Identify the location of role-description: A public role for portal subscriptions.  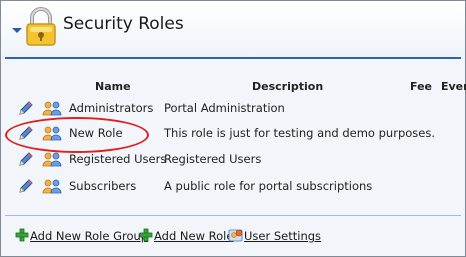
(268, 186).